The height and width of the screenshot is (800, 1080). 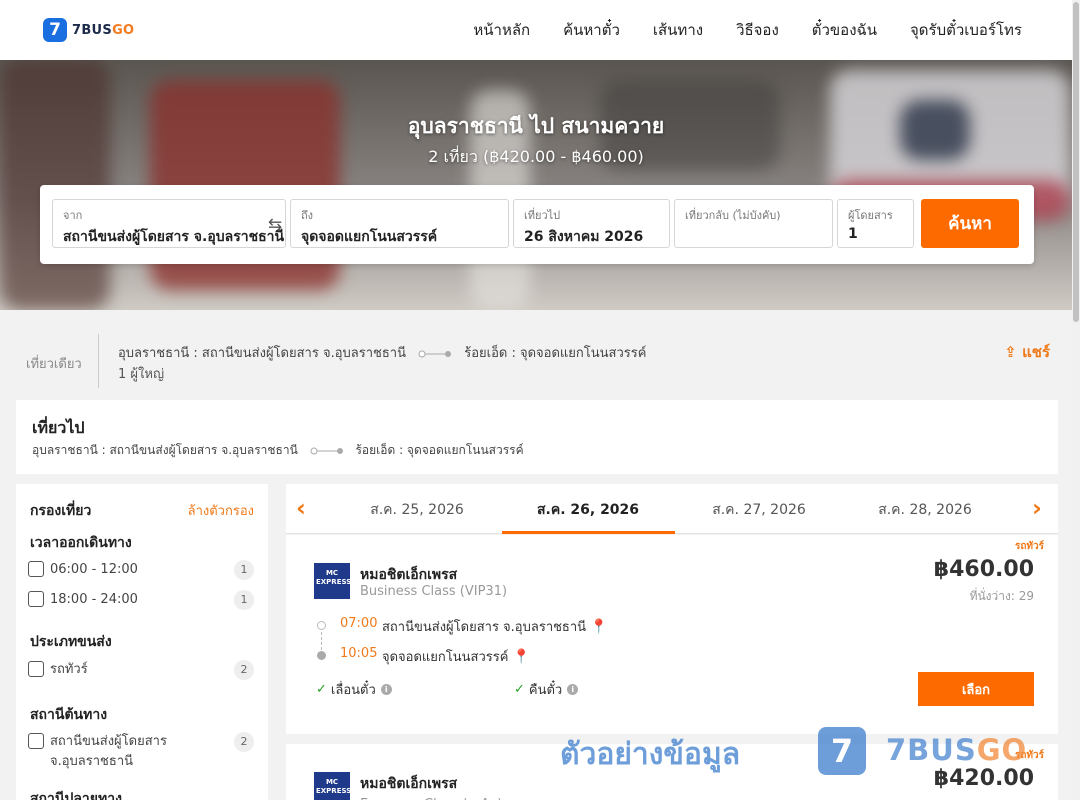 I want to click on swap-icon: ⇆, so click(x=275, y=225).